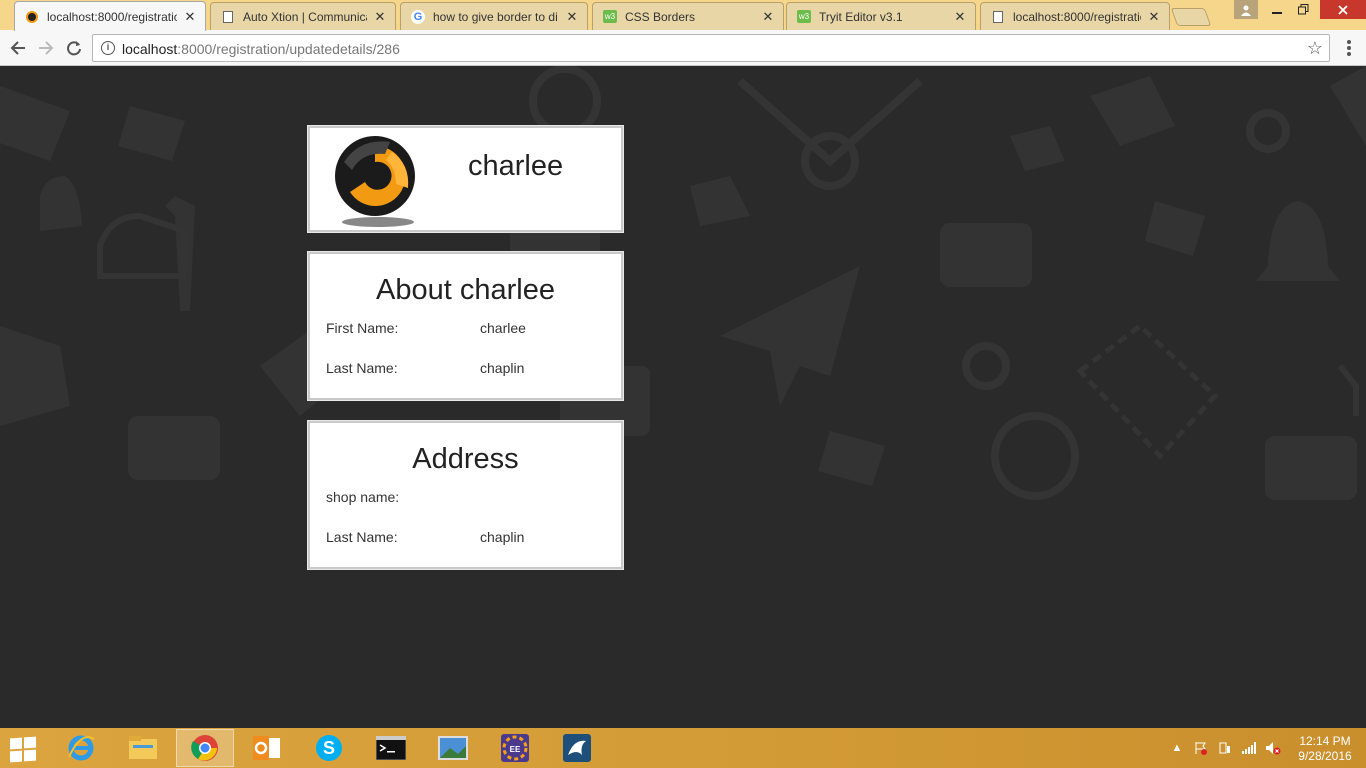  Describe the element at coordinates (1303, 9) in the screenshot. I see `restore-icon` at that location.